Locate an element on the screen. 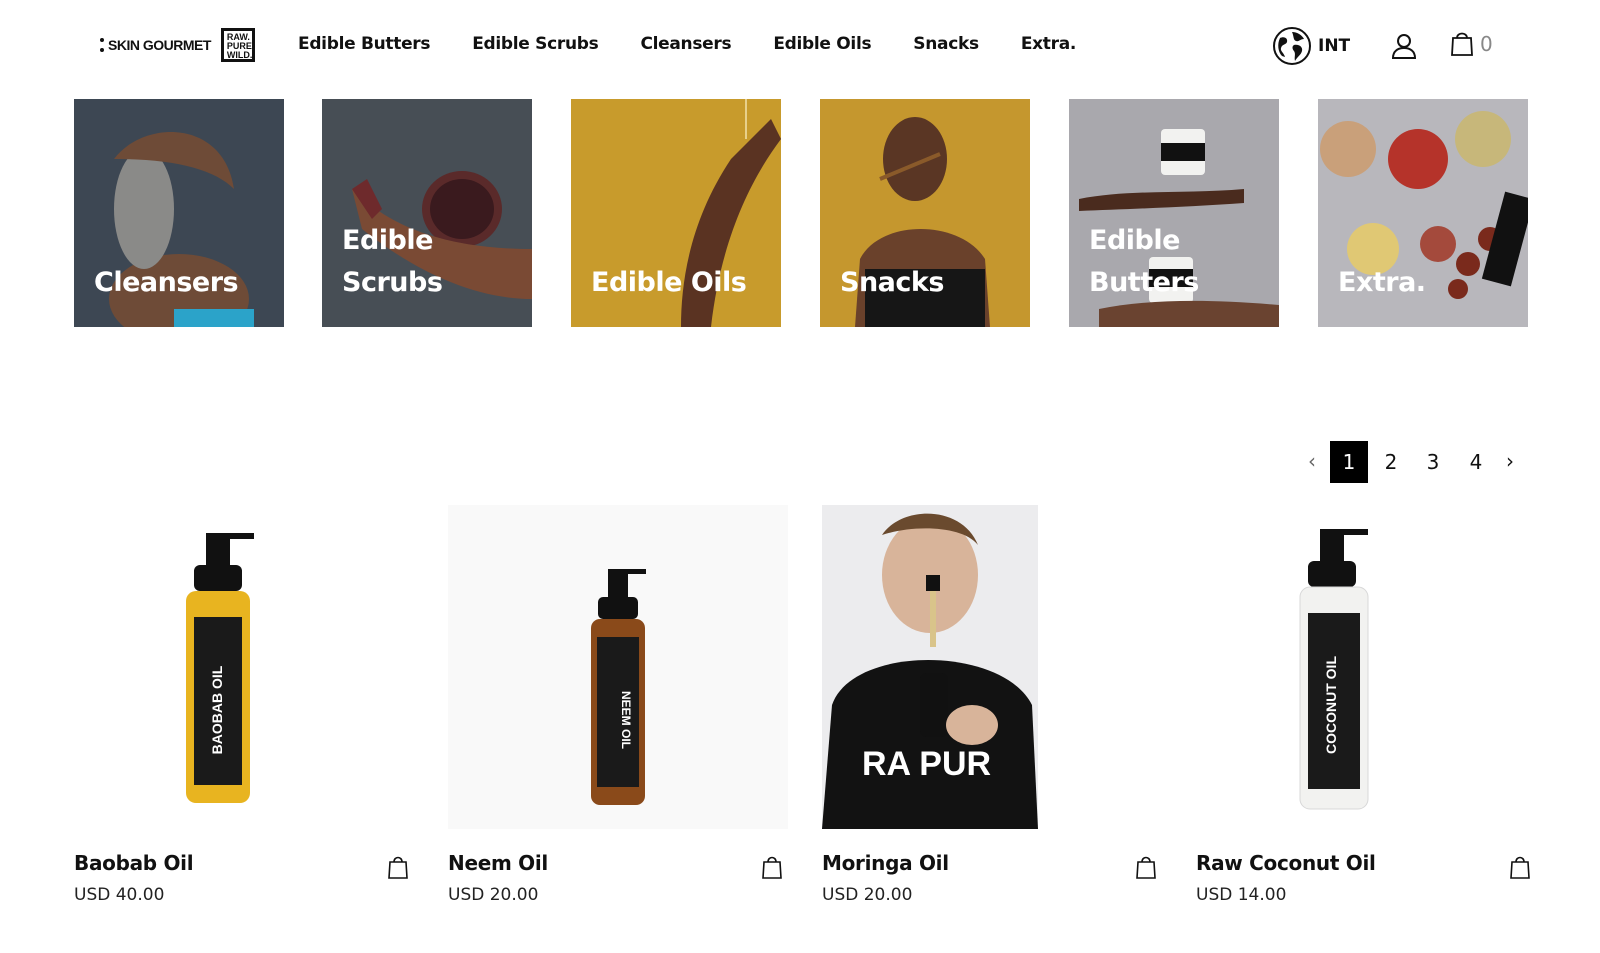 This screenshot has height=953, width=1600. product-name: Baobab Oil is located at coordinates (134, 863).